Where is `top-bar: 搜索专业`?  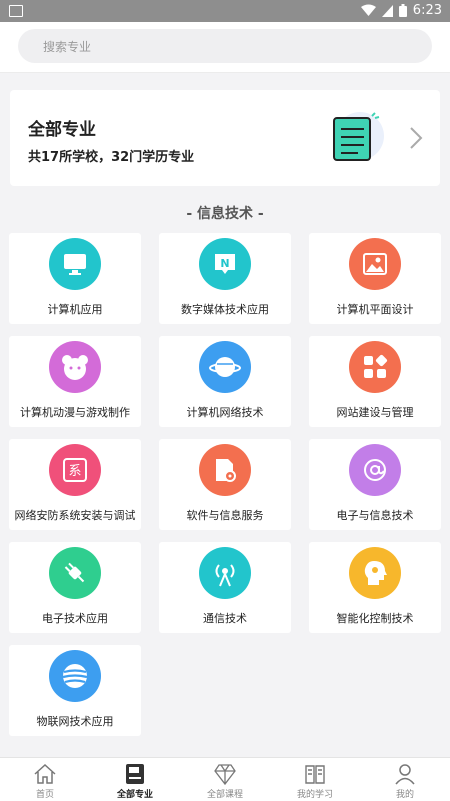
top-bar: 搜索专业 is located at coordinates (225, 47).